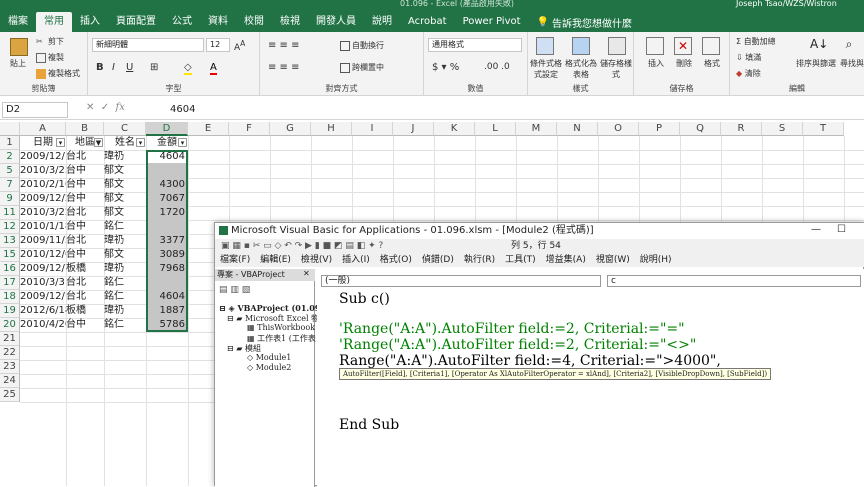  Describe the element at coordinates (372, 129) in the screenshot. I see `column-header-i: I` at that location.